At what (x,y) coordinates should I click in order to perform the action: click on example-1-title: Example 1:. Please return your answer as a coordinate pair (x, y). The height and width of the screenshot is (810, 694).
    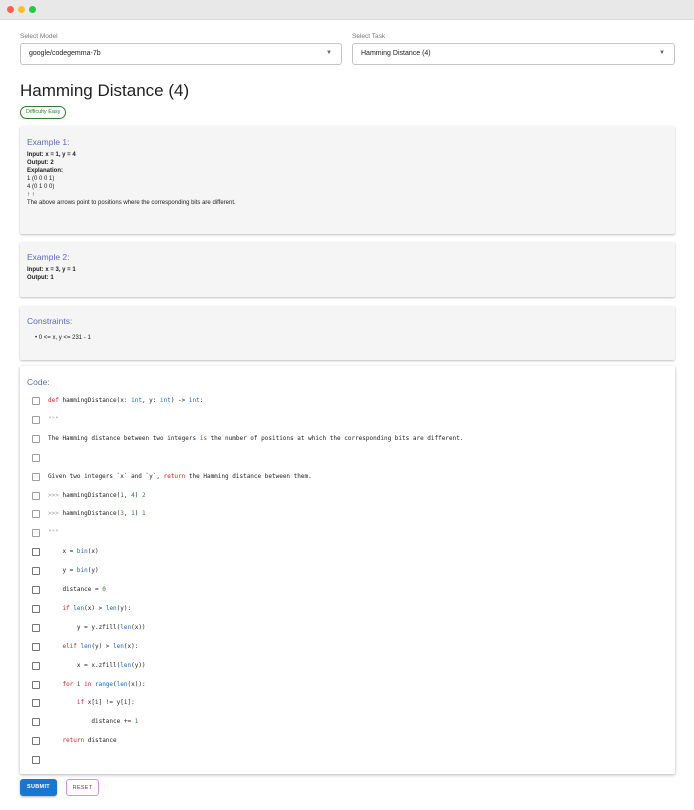
    Looking at the image, I should click on (48, 142).